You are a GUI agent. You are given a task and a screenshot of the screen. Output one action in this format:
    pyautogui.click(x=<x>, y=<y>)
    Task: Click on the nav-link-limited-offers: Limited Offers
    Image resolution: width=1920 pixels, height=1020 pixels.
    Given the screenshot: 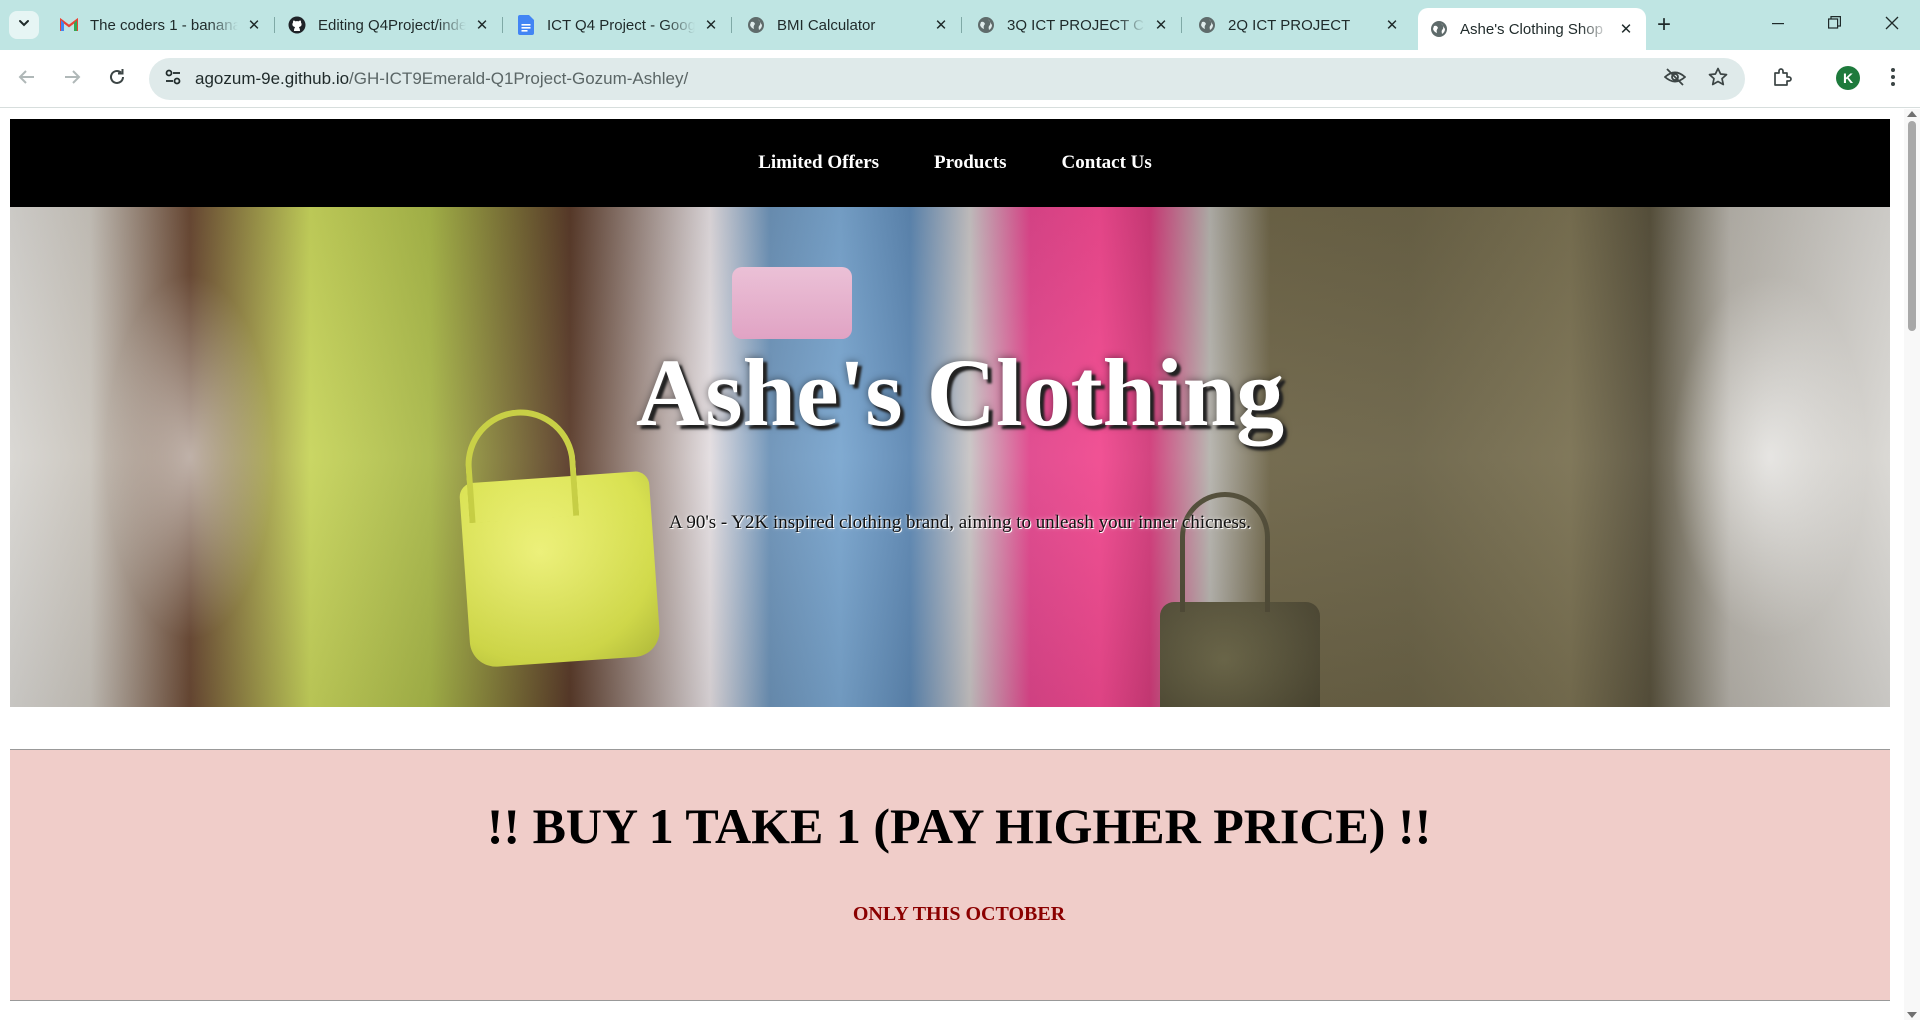 What is the action you would take?
    pyautogui.click(x=818, y=163)
    